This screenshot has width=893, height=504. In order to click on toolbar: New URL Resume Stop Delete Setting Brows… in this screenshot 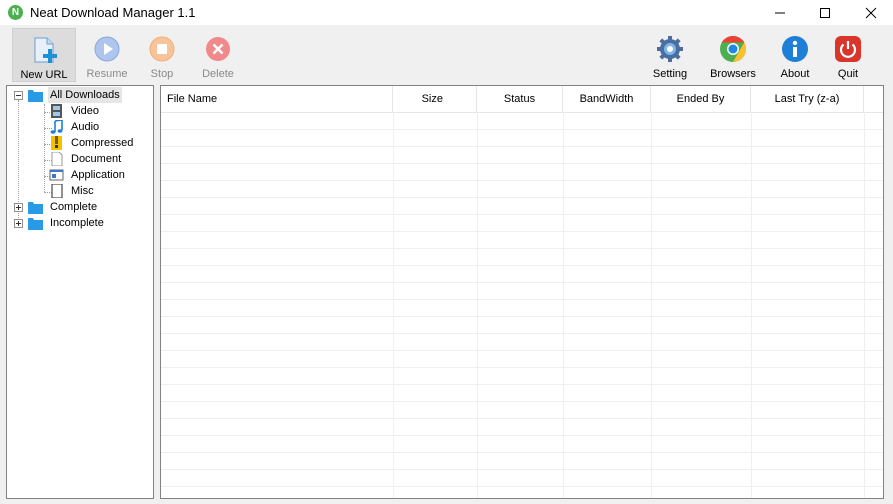, I will do `click(446, 54)`.